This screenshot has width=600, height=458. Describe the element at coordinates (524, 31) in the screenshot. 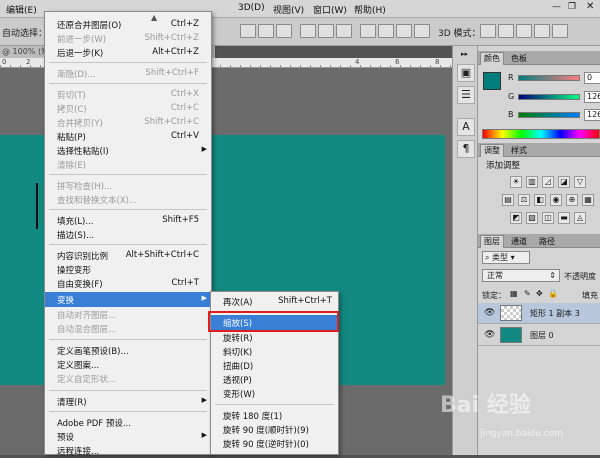

I see `3d-drag-icon` at that location.